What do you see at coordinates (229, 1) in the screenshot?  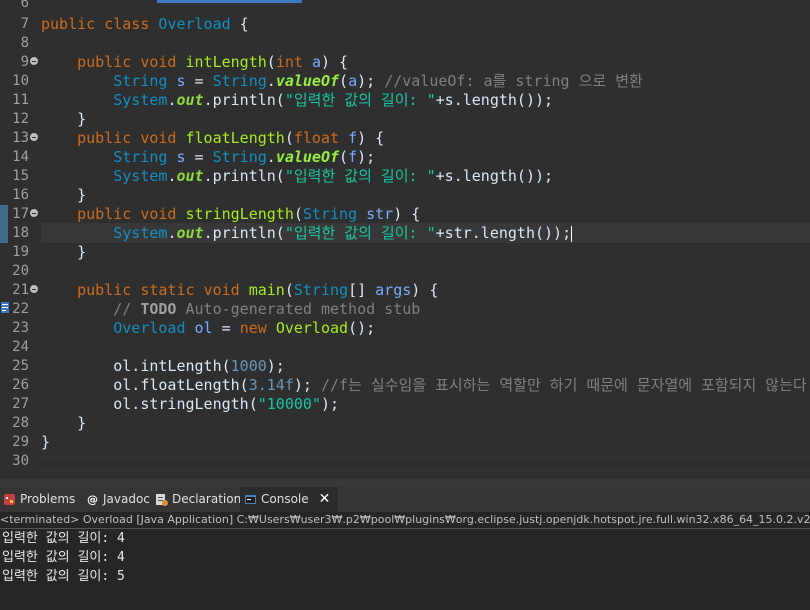 I see `tab-indicator` at bounding box center [229, 1].